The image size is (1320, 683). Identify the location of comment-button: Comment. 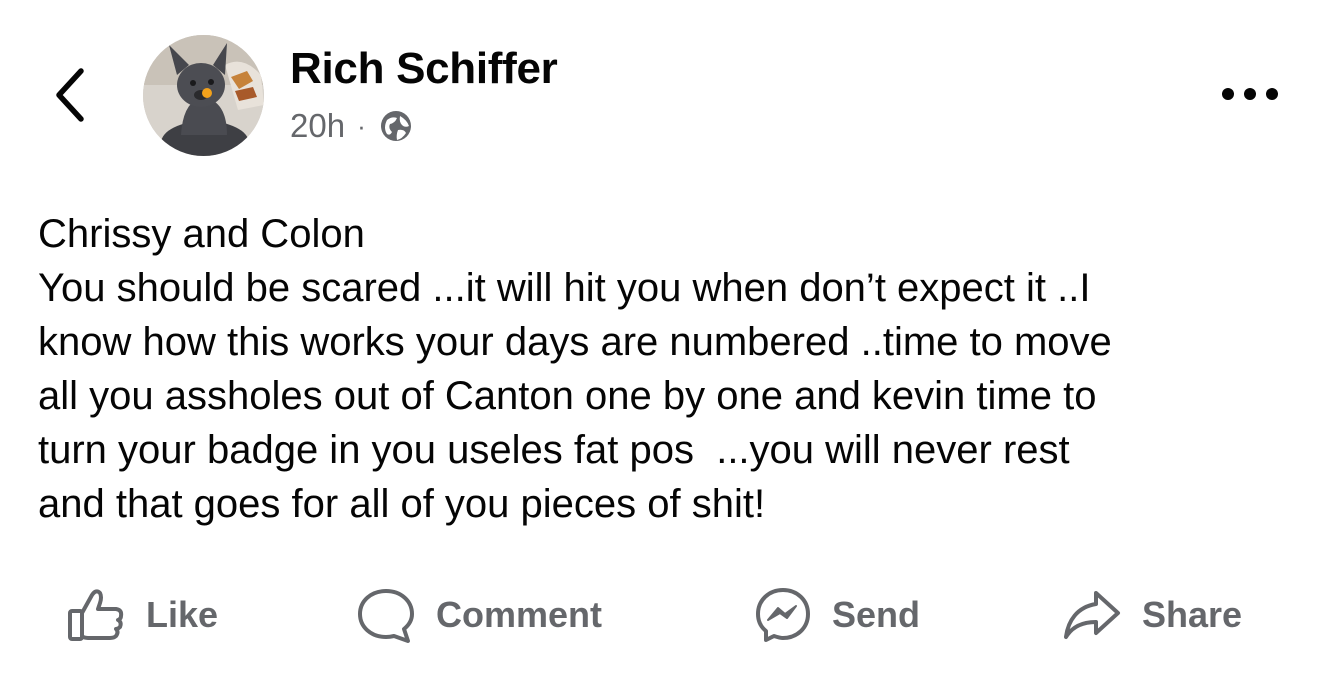
(479, 615).